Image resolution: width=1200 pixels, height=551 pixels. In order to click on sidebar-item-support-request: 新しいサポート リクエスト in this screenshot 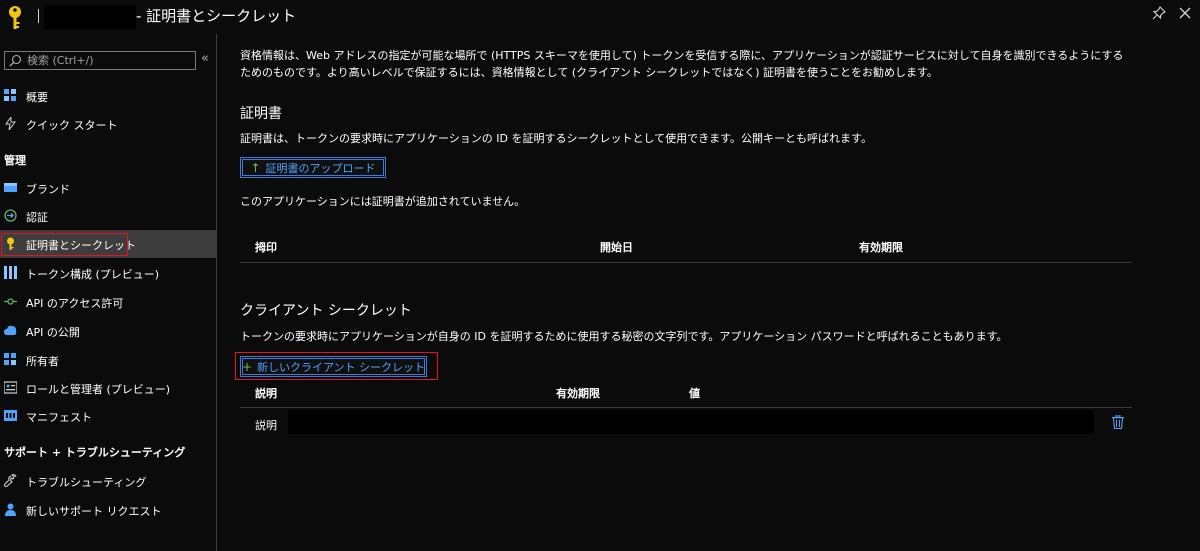, I will do `click(108, 510)`.